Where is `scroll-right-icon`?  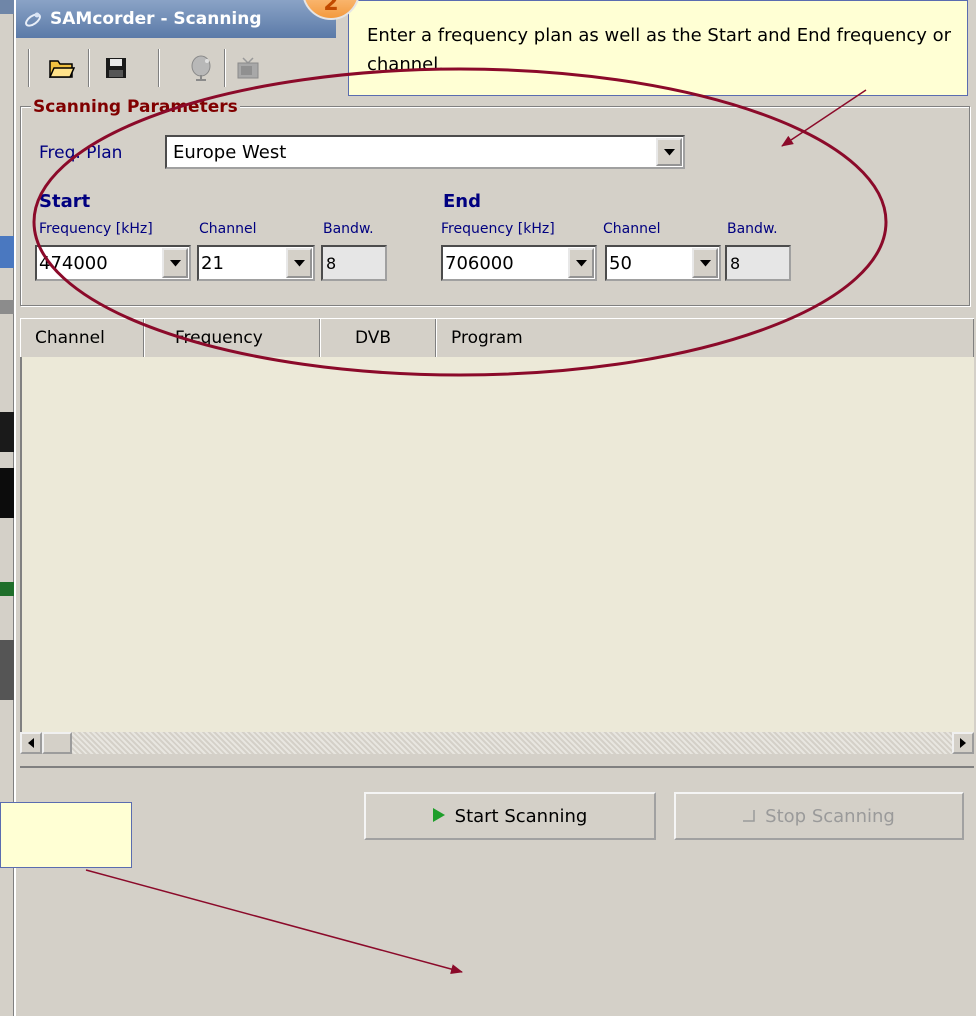 scroll-right-icon is located at coordinates (963, 743).